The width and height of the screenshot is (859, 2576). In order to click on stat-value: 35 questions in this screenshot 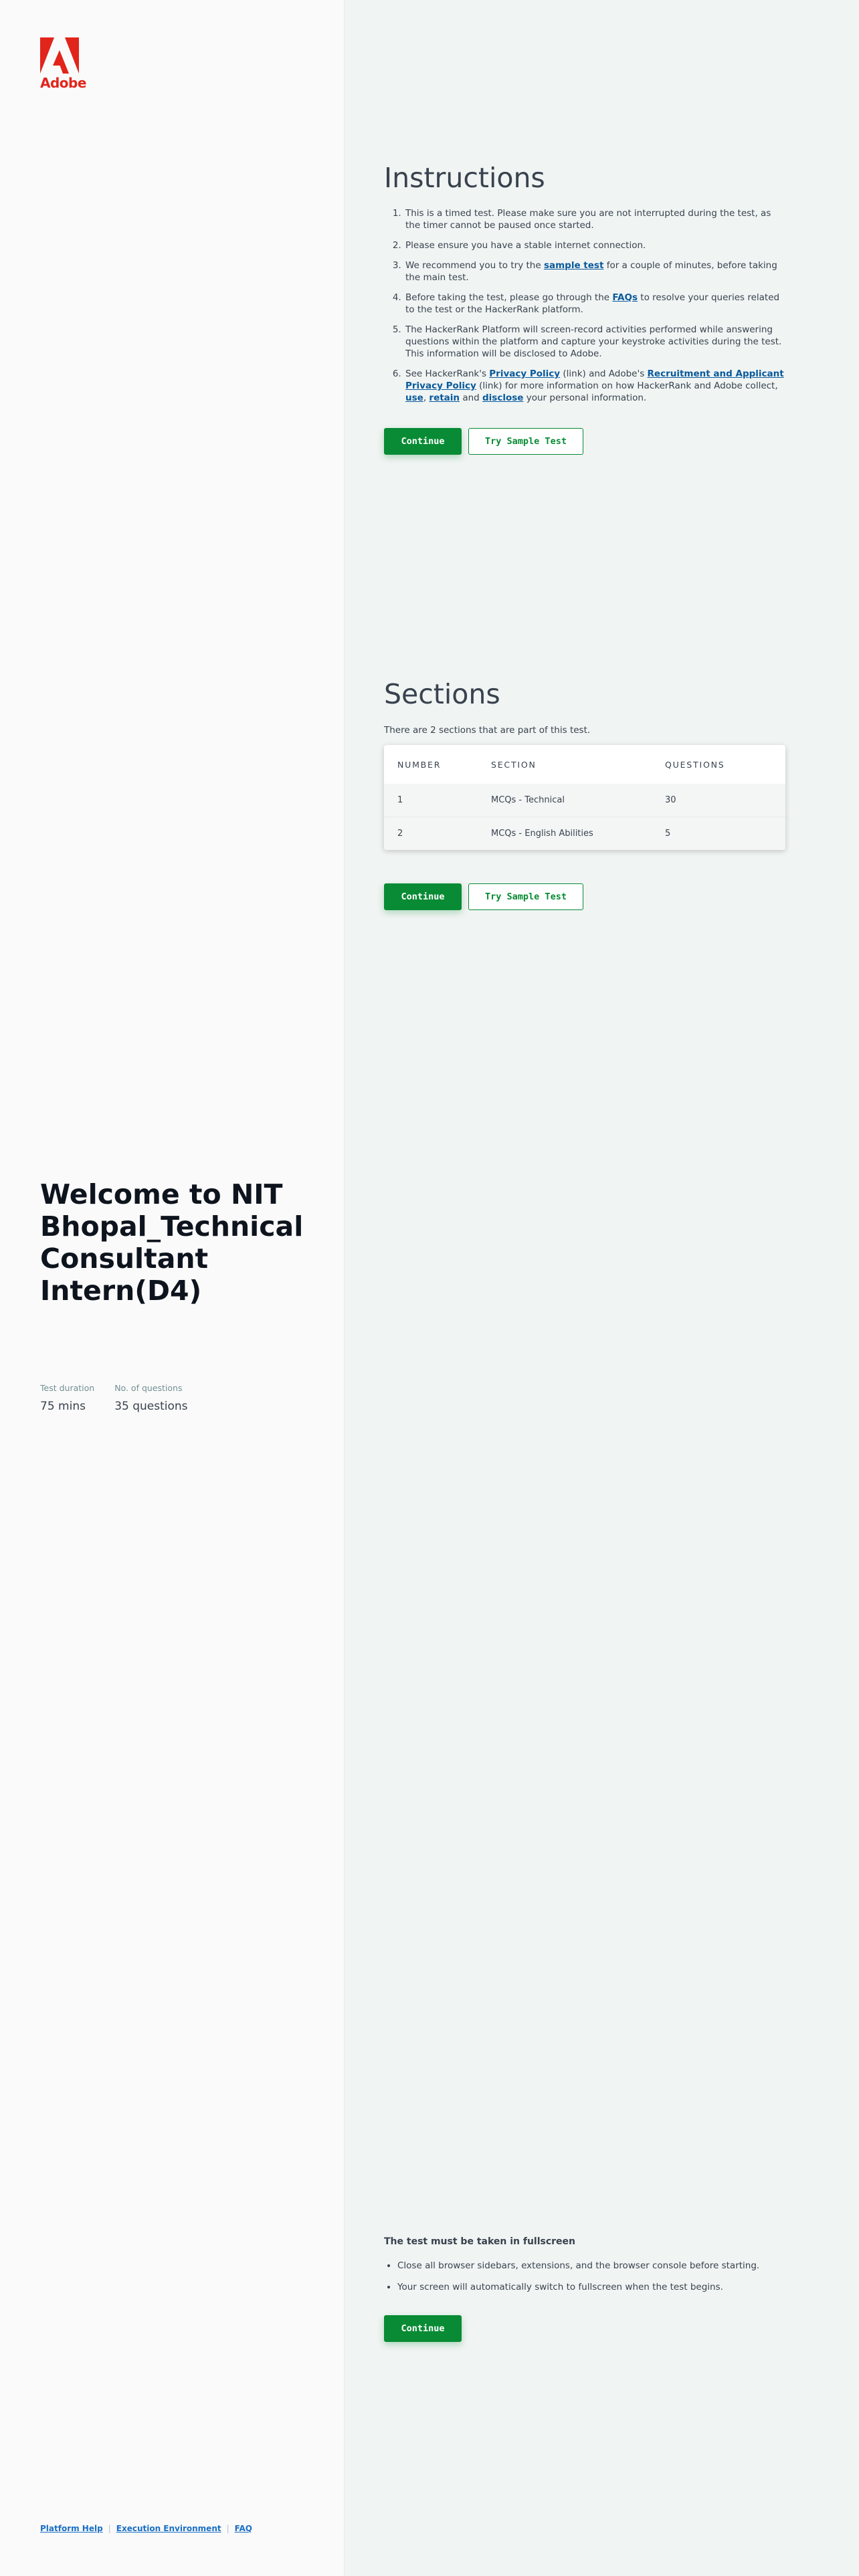, I will do `click(151, 1406)`.